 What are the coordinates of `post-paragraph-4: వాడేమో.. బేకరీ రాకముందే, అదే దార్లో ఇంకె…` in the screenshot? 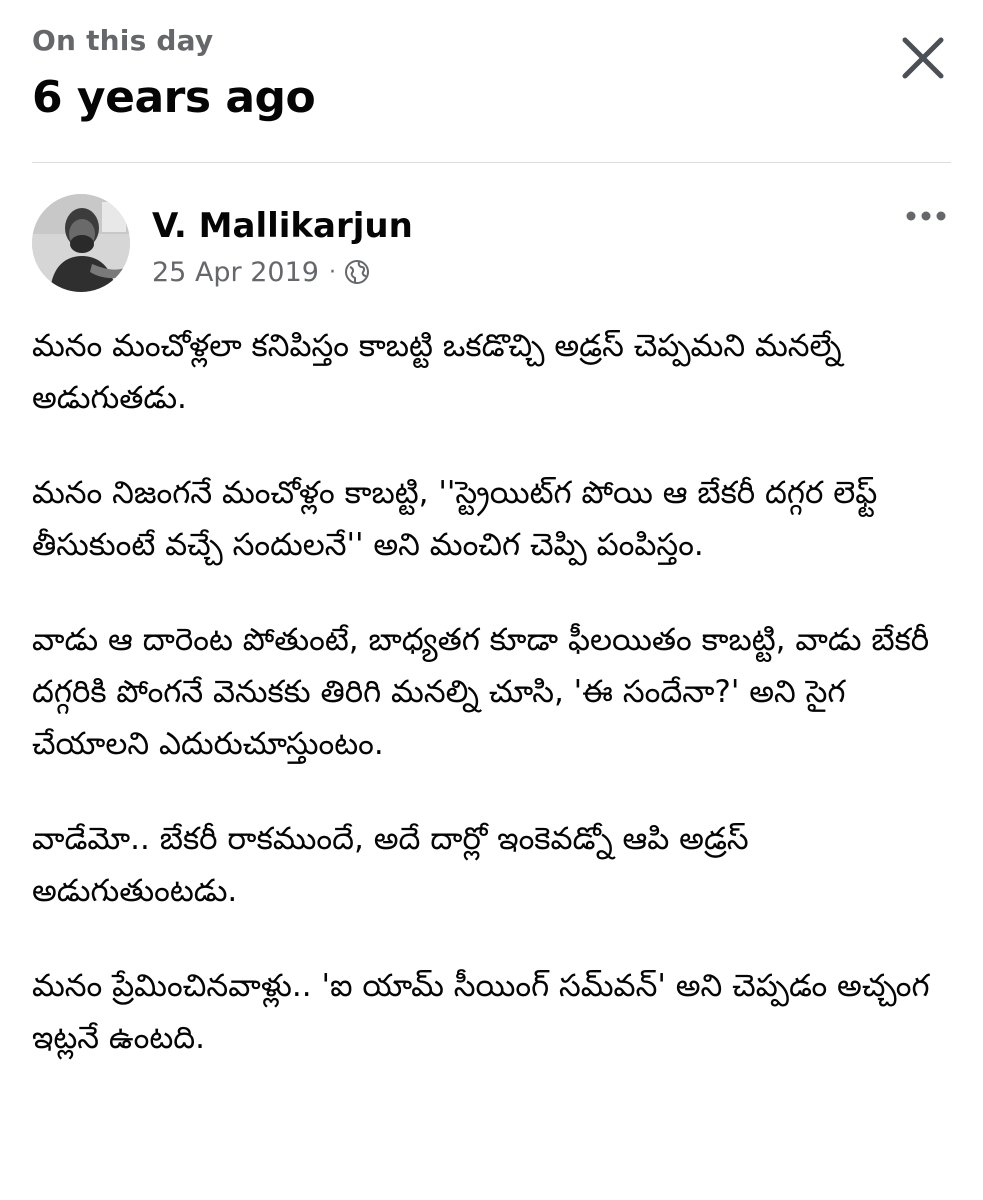 It's located at (390, 865).